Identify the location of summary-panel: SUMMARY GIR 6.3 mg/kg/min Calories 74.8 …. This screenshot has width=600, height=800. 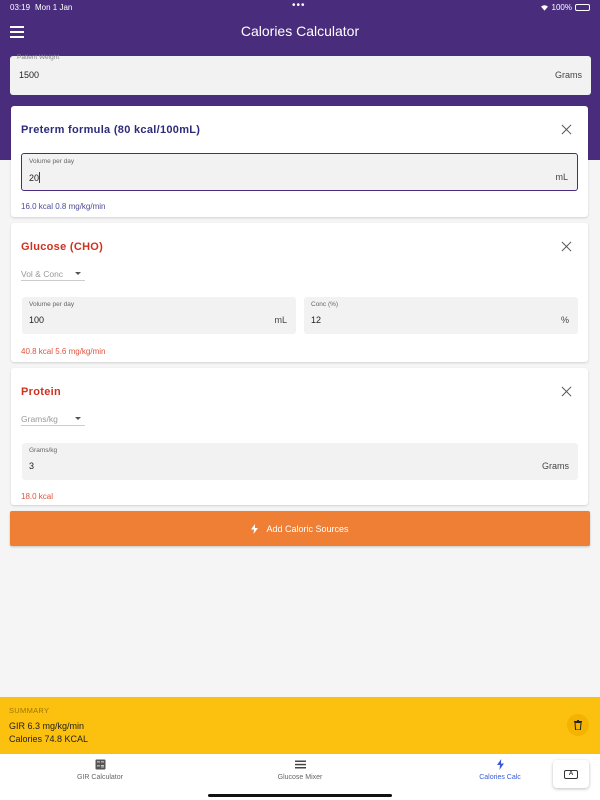
(300, 725).